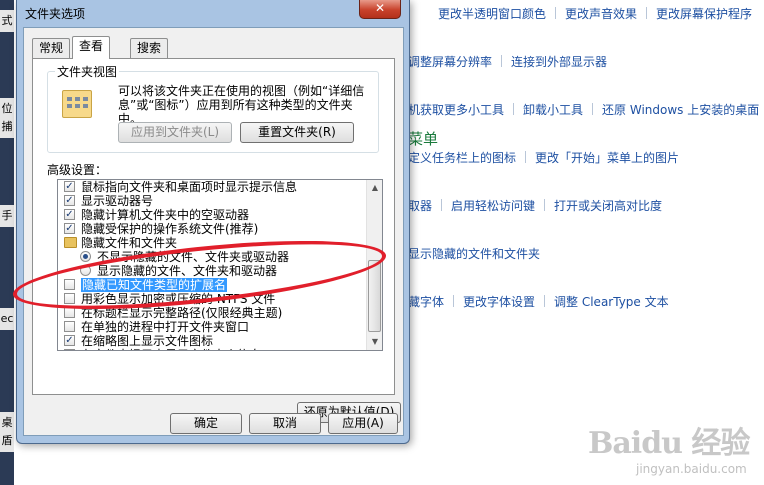  Describe the element at coordinates (178, 299) in the screenshot. I see `tree-item-label: 用彩色显示加密或压缩的 NTFS 文件` at that location.